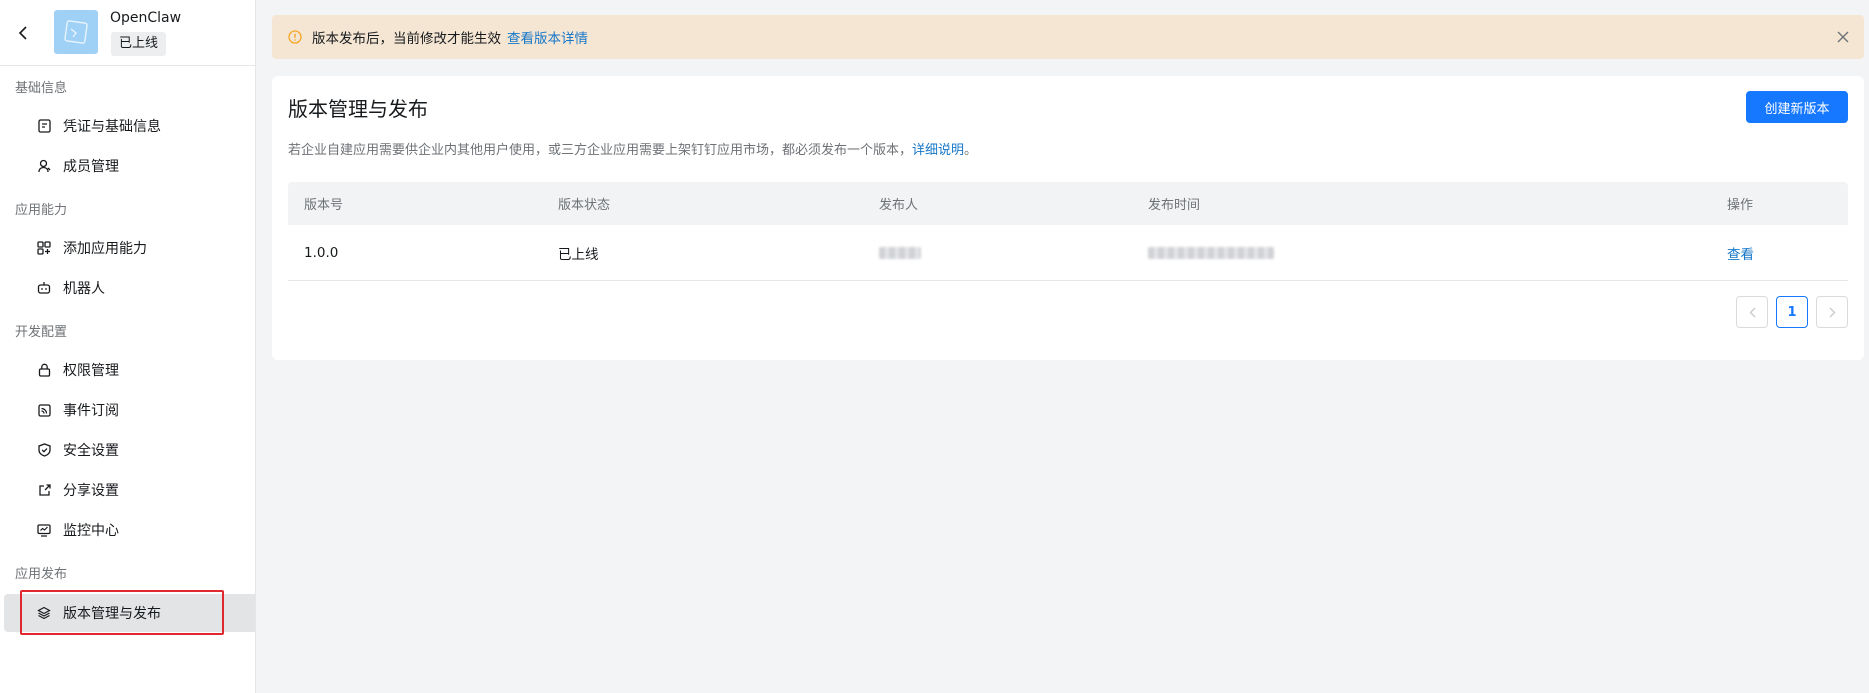  I want to click on details-link: 详细说明, so click(938, 150).